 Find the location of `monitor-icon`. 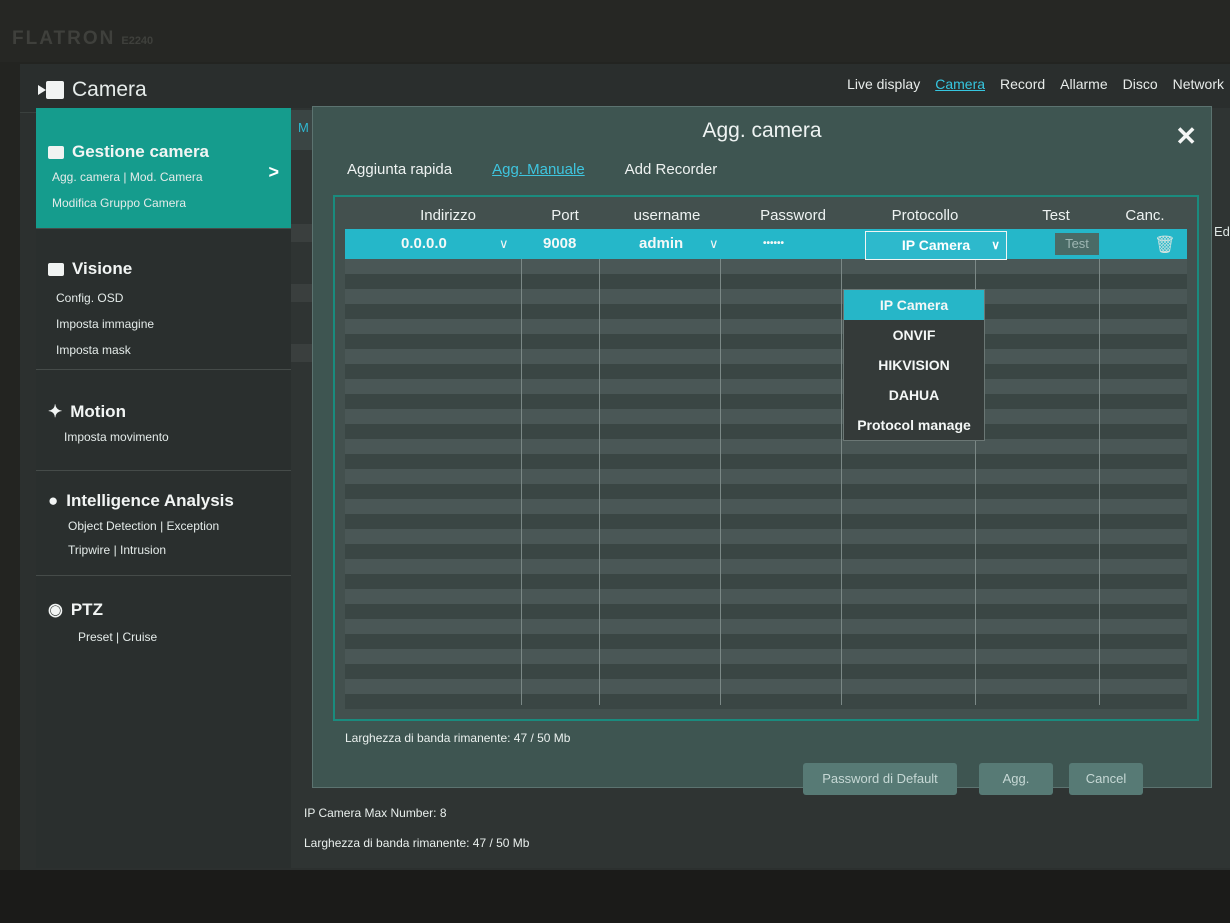

monitor-icon is located at coordinates (56, 269).